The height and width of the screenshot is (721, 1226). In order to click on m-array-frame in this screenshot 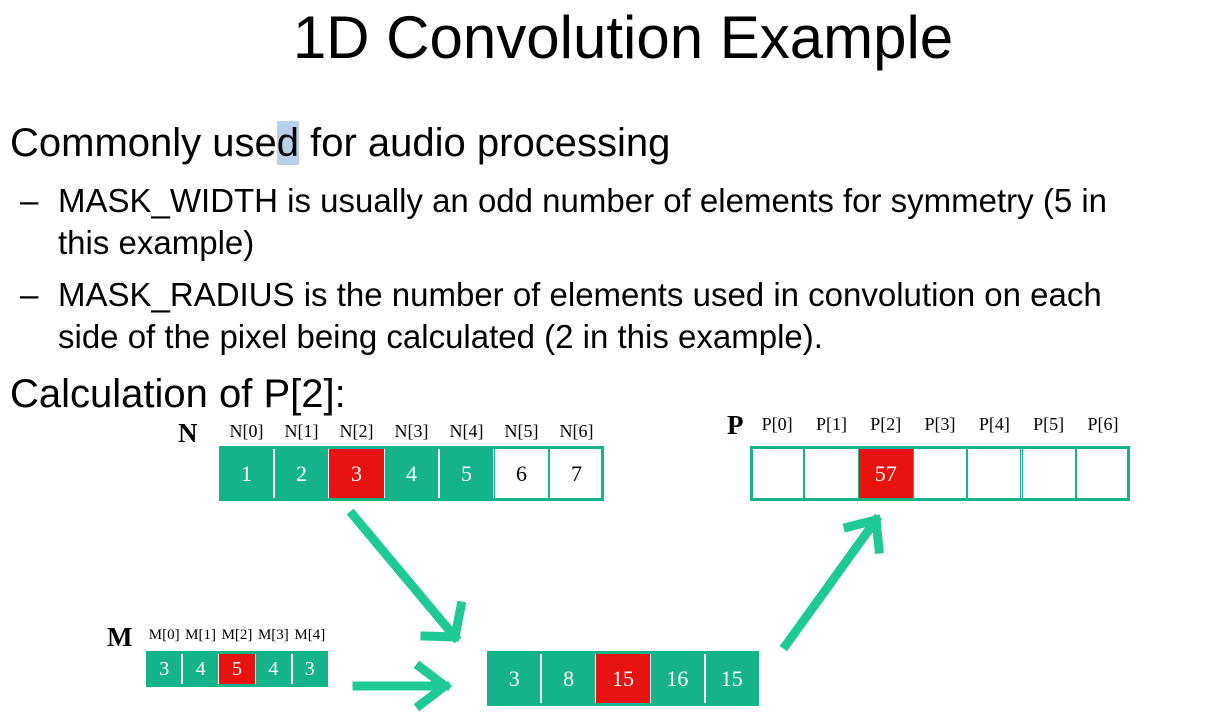, I will do `click(237, 669)`.